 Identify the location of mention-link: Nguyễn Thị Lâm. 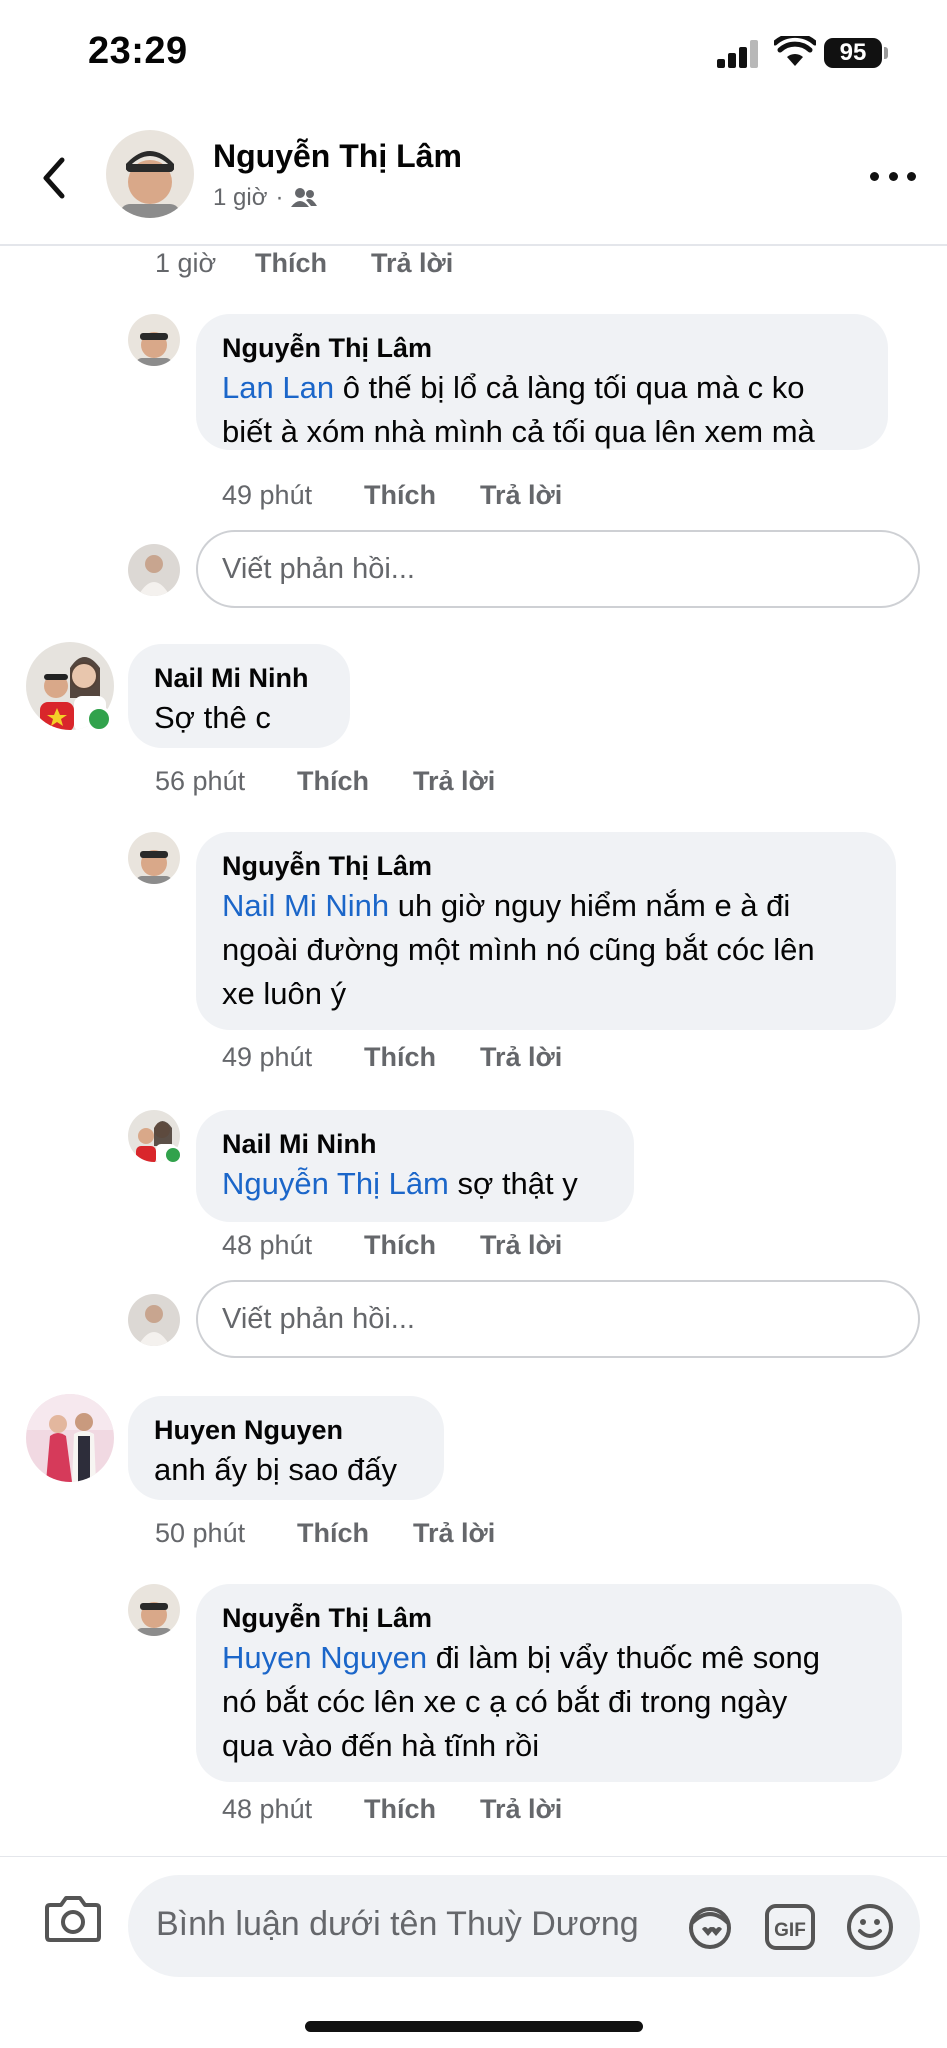
(335, 1183).